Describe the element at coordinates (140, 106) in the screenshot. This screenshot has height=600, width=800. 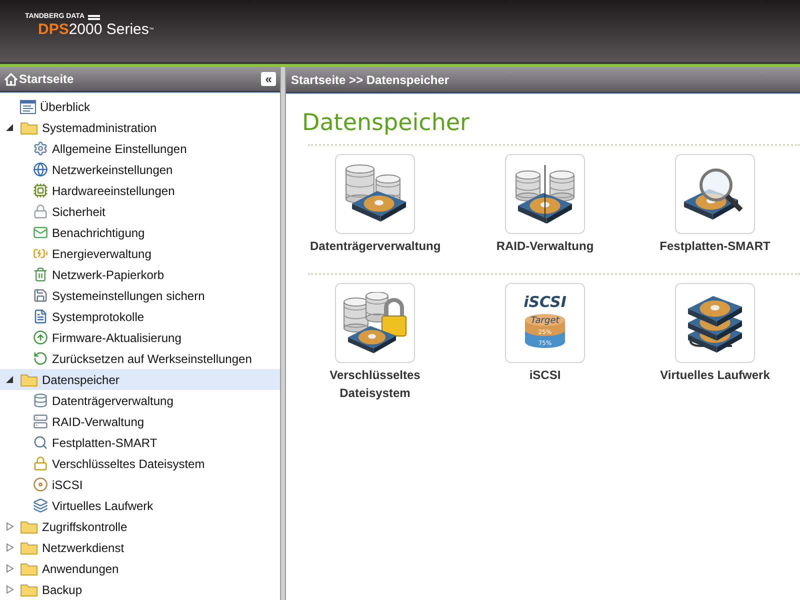
I see `tree-item: Überblick` at that location.